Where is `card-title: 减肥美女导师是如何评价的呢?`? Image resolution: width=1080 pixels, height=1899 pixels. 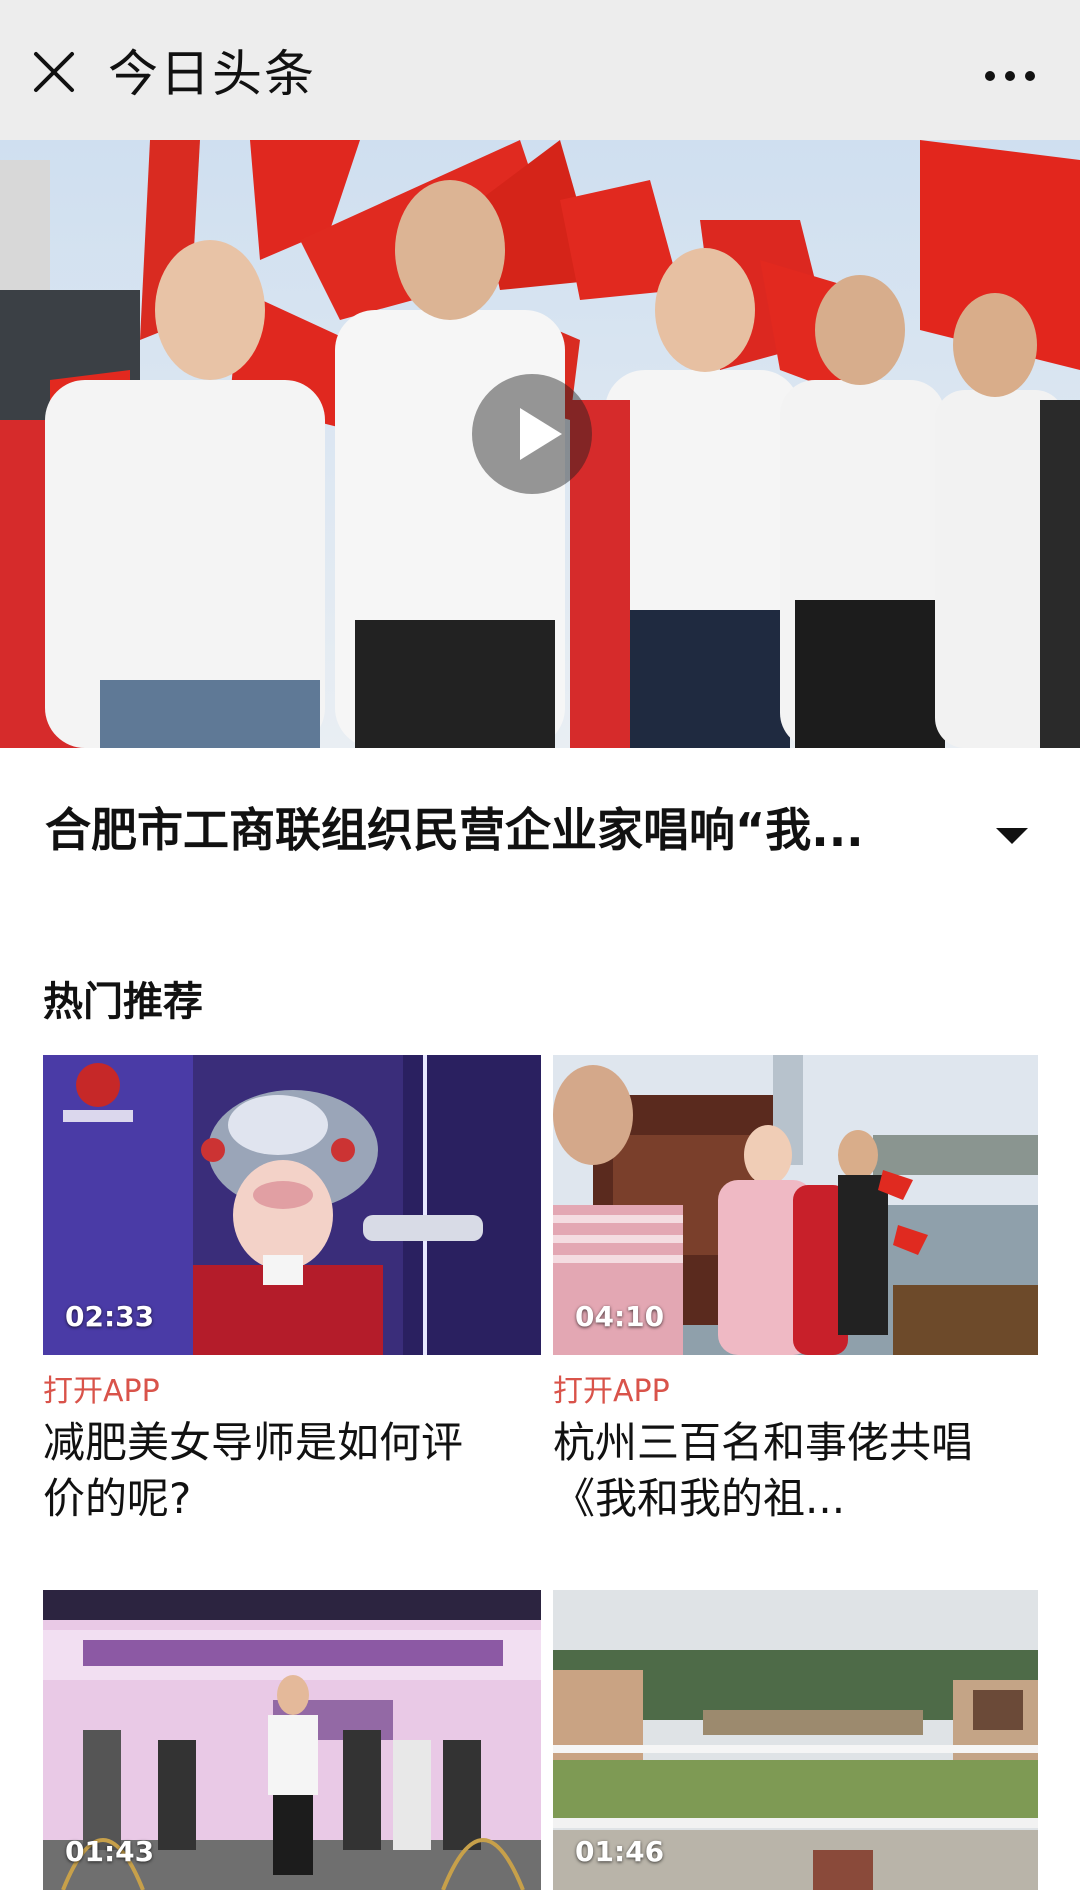
card-title: 减肥美女导师是如何评价的呢? is located at coordinates (273, 1471).